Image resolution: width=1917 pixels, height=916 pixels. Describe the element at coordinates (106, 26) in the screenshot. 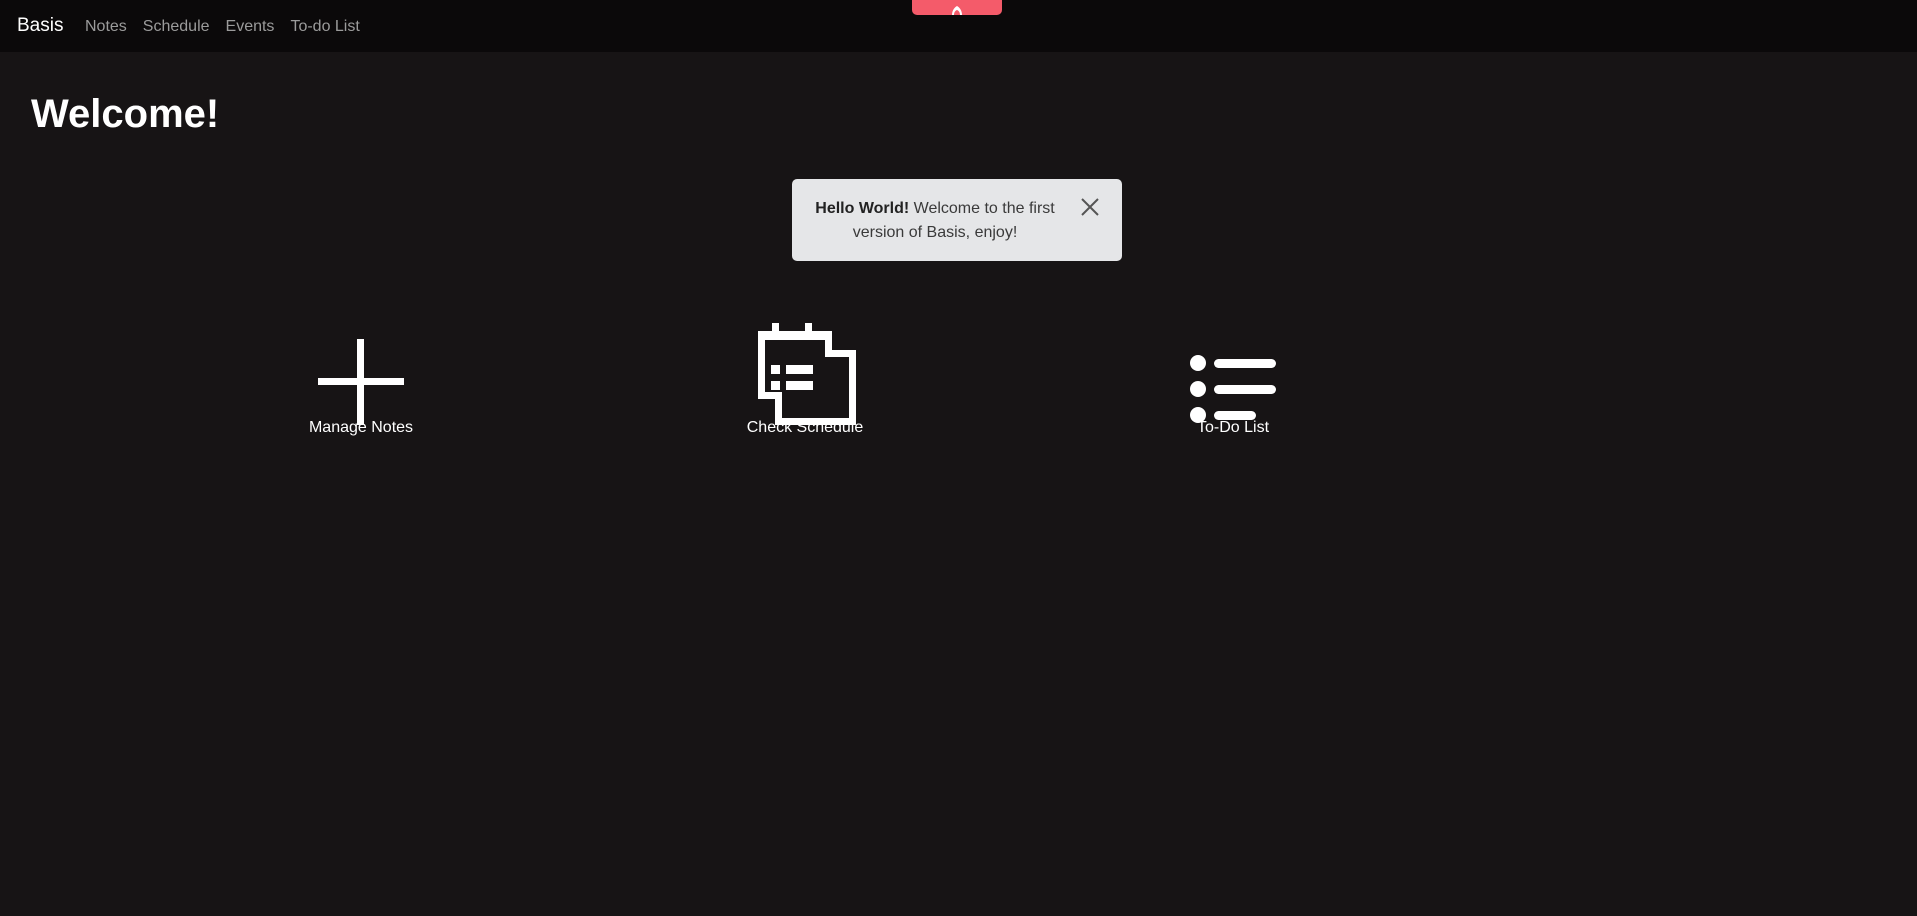

I see `nav-link-notes: Notes` at that location.